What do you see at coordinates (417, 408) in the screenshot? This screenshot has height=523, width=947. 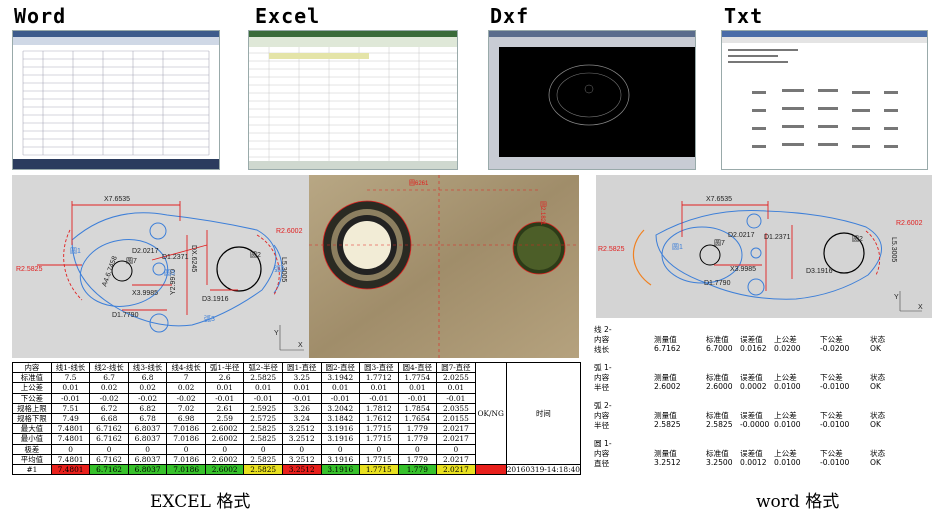 I see `value-cell: 1.7854` at bounding box center [417, 408].